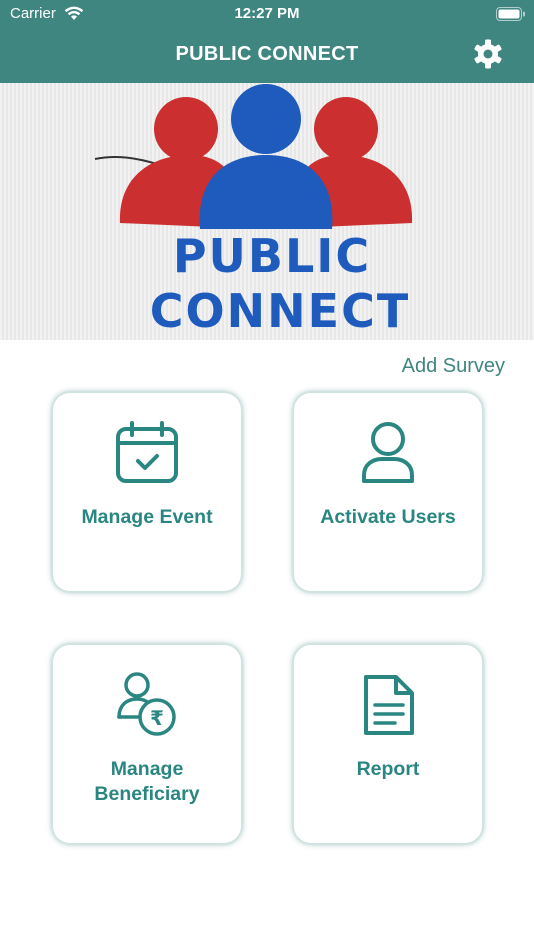 This screenshot has width=534, height=950. What do you see at coordinates (389, 705) in the screenshot?
I see `document-icon` at bounding box center [389, 705].